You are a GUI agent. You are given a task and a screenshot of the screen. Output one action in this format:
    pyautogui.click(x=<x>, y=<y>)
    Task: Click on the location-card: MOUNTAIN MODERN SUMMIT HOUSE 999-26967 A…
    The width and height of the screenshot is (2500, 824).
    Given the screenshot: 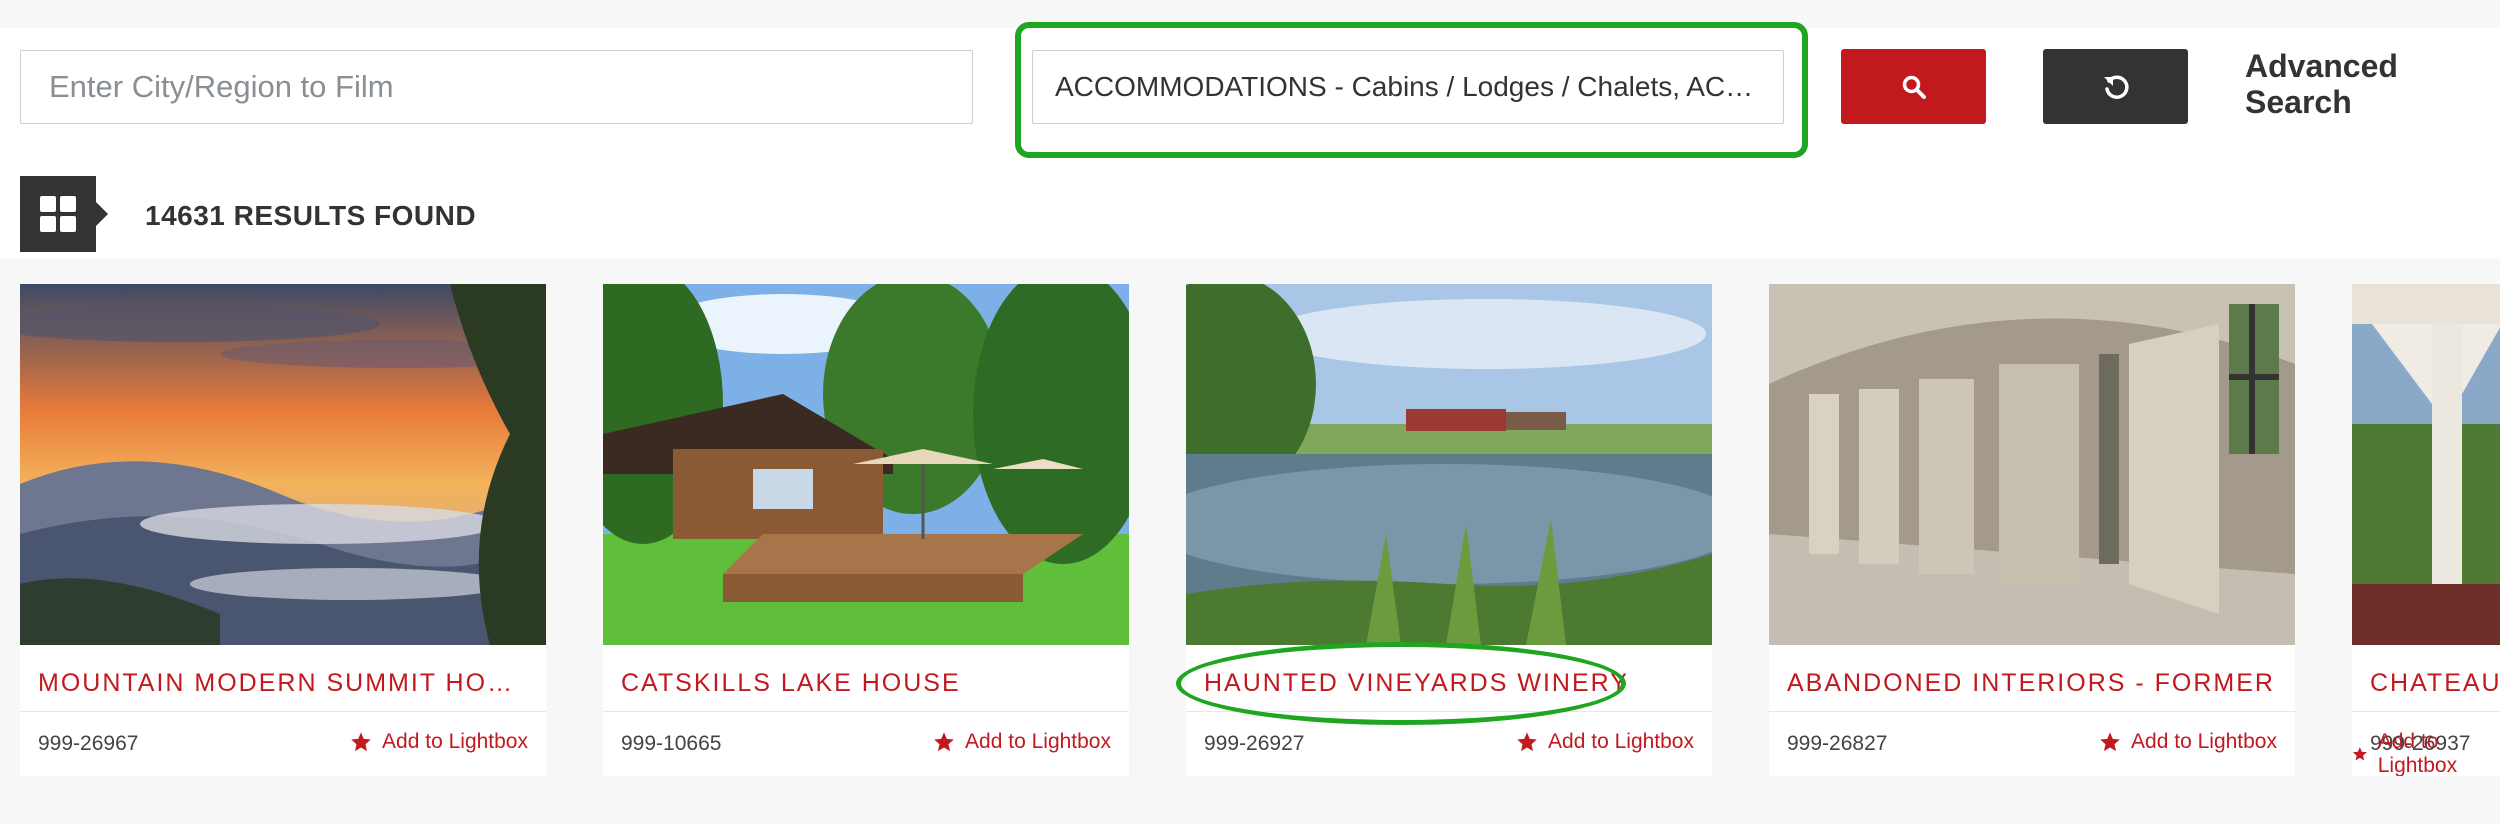 What is the action you would take?
    pyautogui.click(x=283, y=530)
    